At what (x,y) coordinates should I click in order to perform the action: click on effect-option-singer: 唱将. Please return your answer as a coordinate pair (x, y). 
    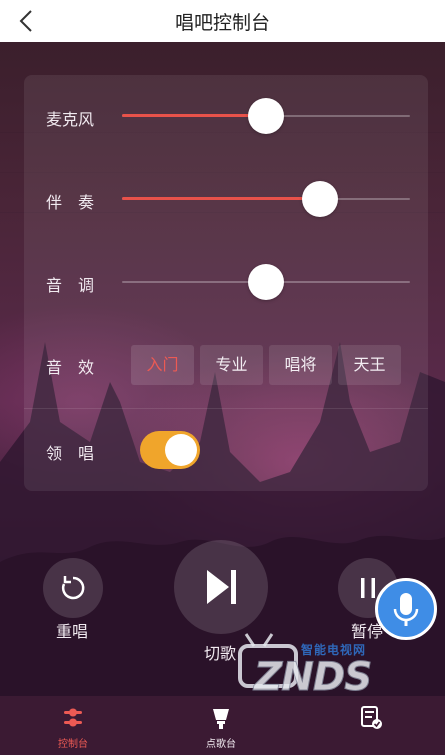
    Looking at the image, I should click on (300, 365).